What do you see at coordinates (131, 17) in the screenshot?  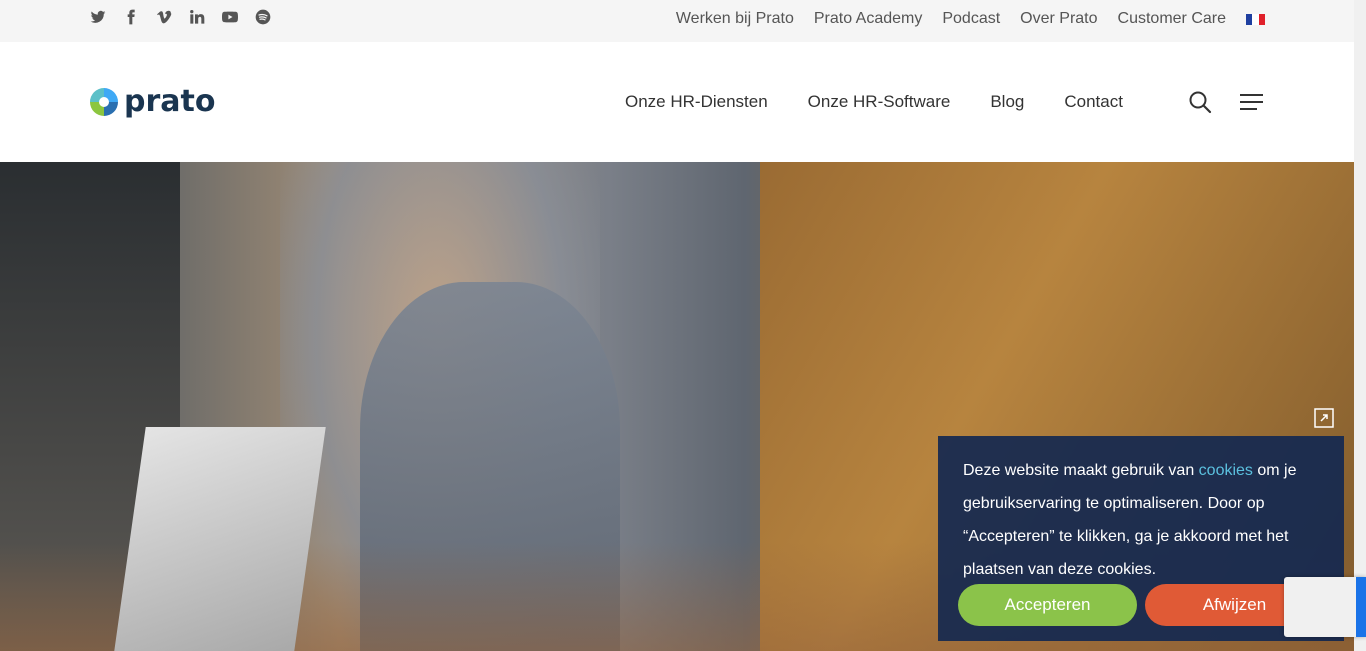 I see `facebook-icon` at bounding box center [131, 17].